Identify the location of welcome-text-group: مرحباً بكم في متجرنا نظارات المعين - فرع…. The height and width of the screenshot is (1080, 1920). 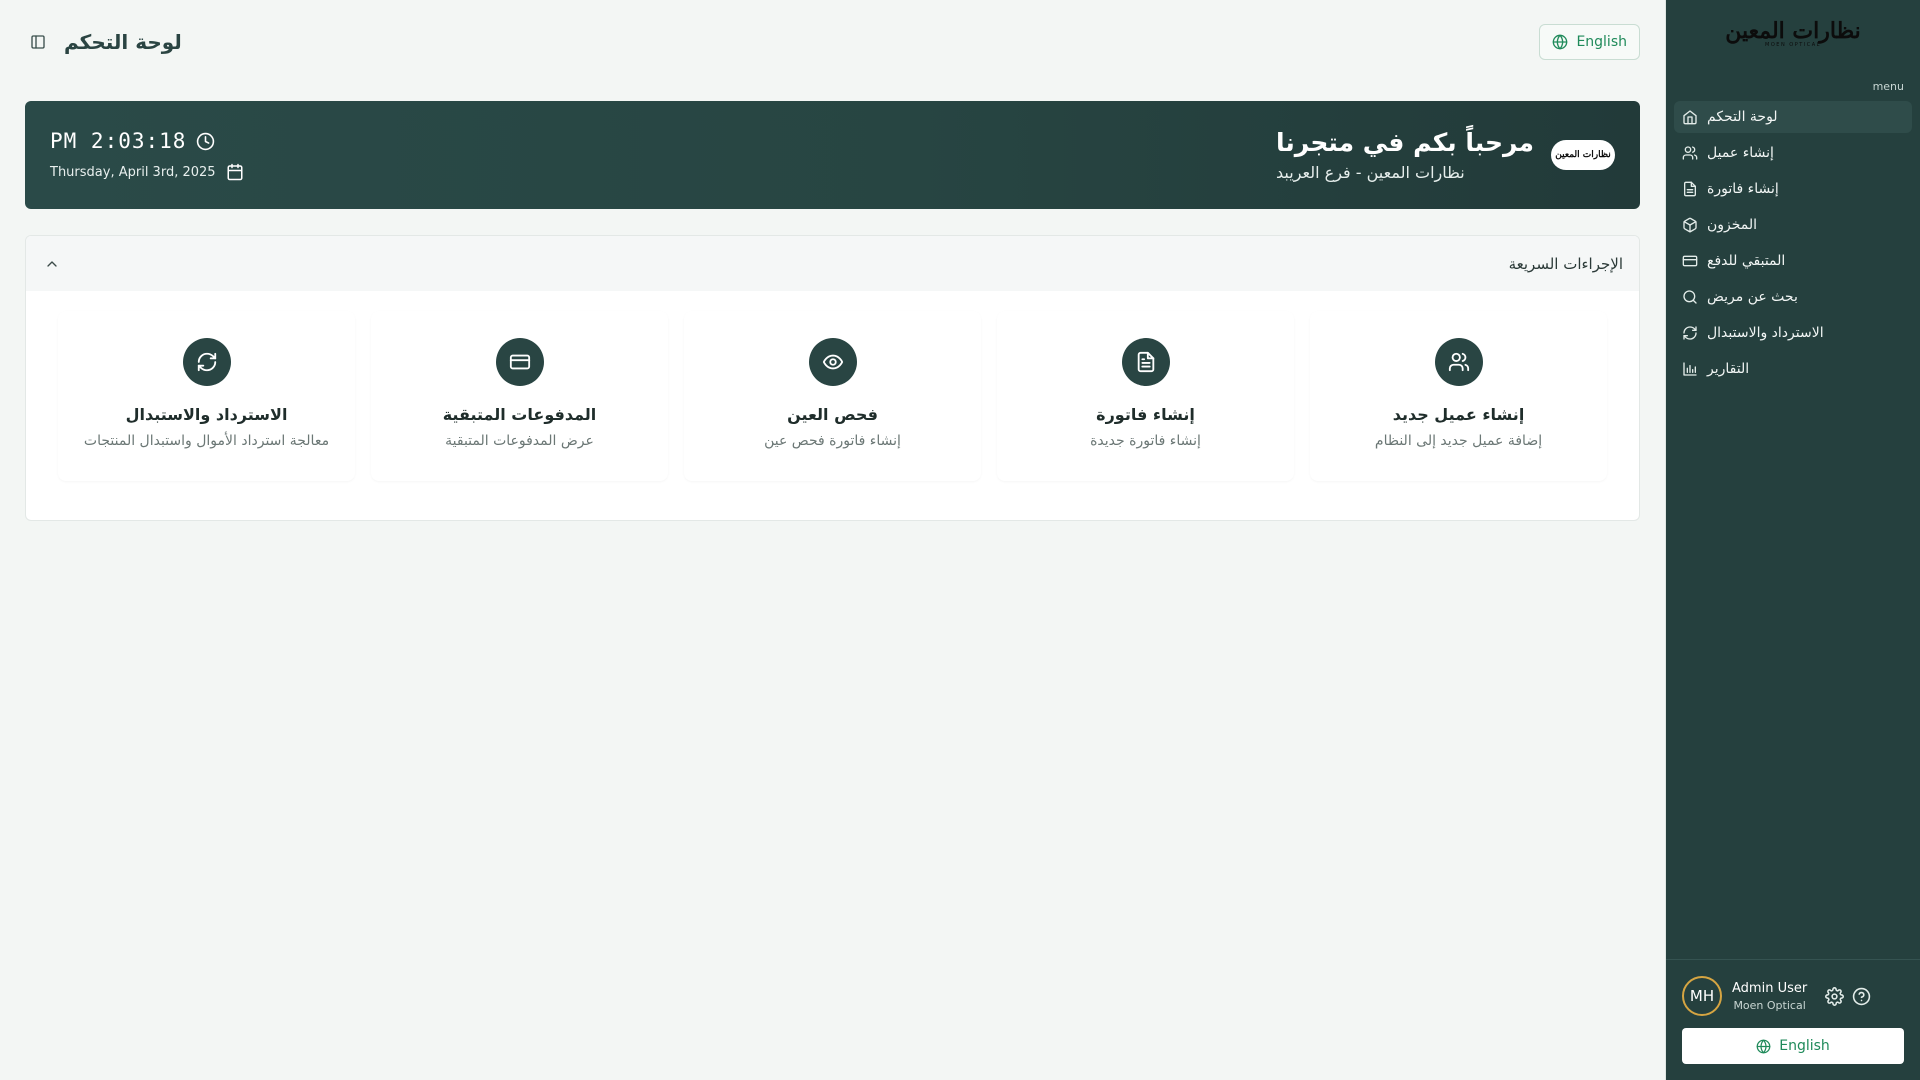
(1445, 155).